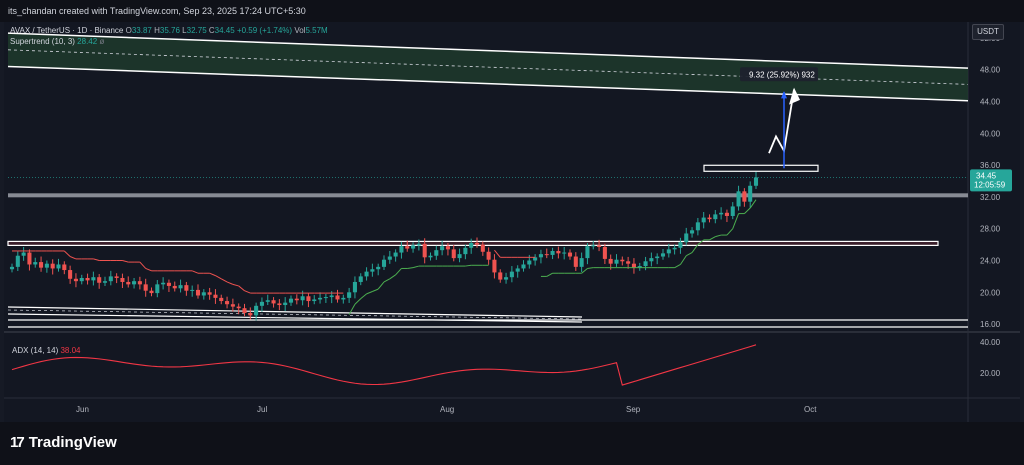 The width and height of the screenshot is (1024, 465). Describe the element at coordinates (101, 41) in the screenshot. I see `eye-slash-icon: ø` at that location.